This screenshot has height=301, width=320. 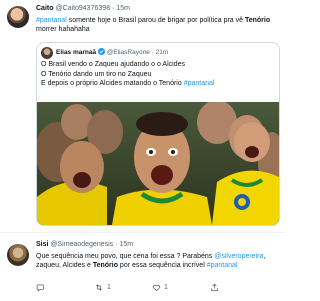 What do you see at coordinates (238, 256) in the screenshot?
I see `mention-link: @silveropereira` at bounding box center [238, 256].